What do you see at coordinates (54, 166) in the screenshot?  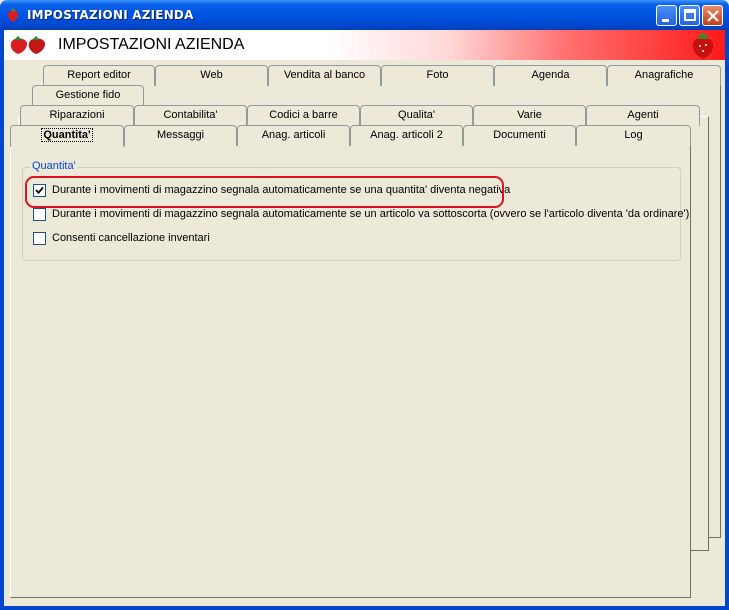 I see `group-label: Quantita'` at bounding box center [54, 166].